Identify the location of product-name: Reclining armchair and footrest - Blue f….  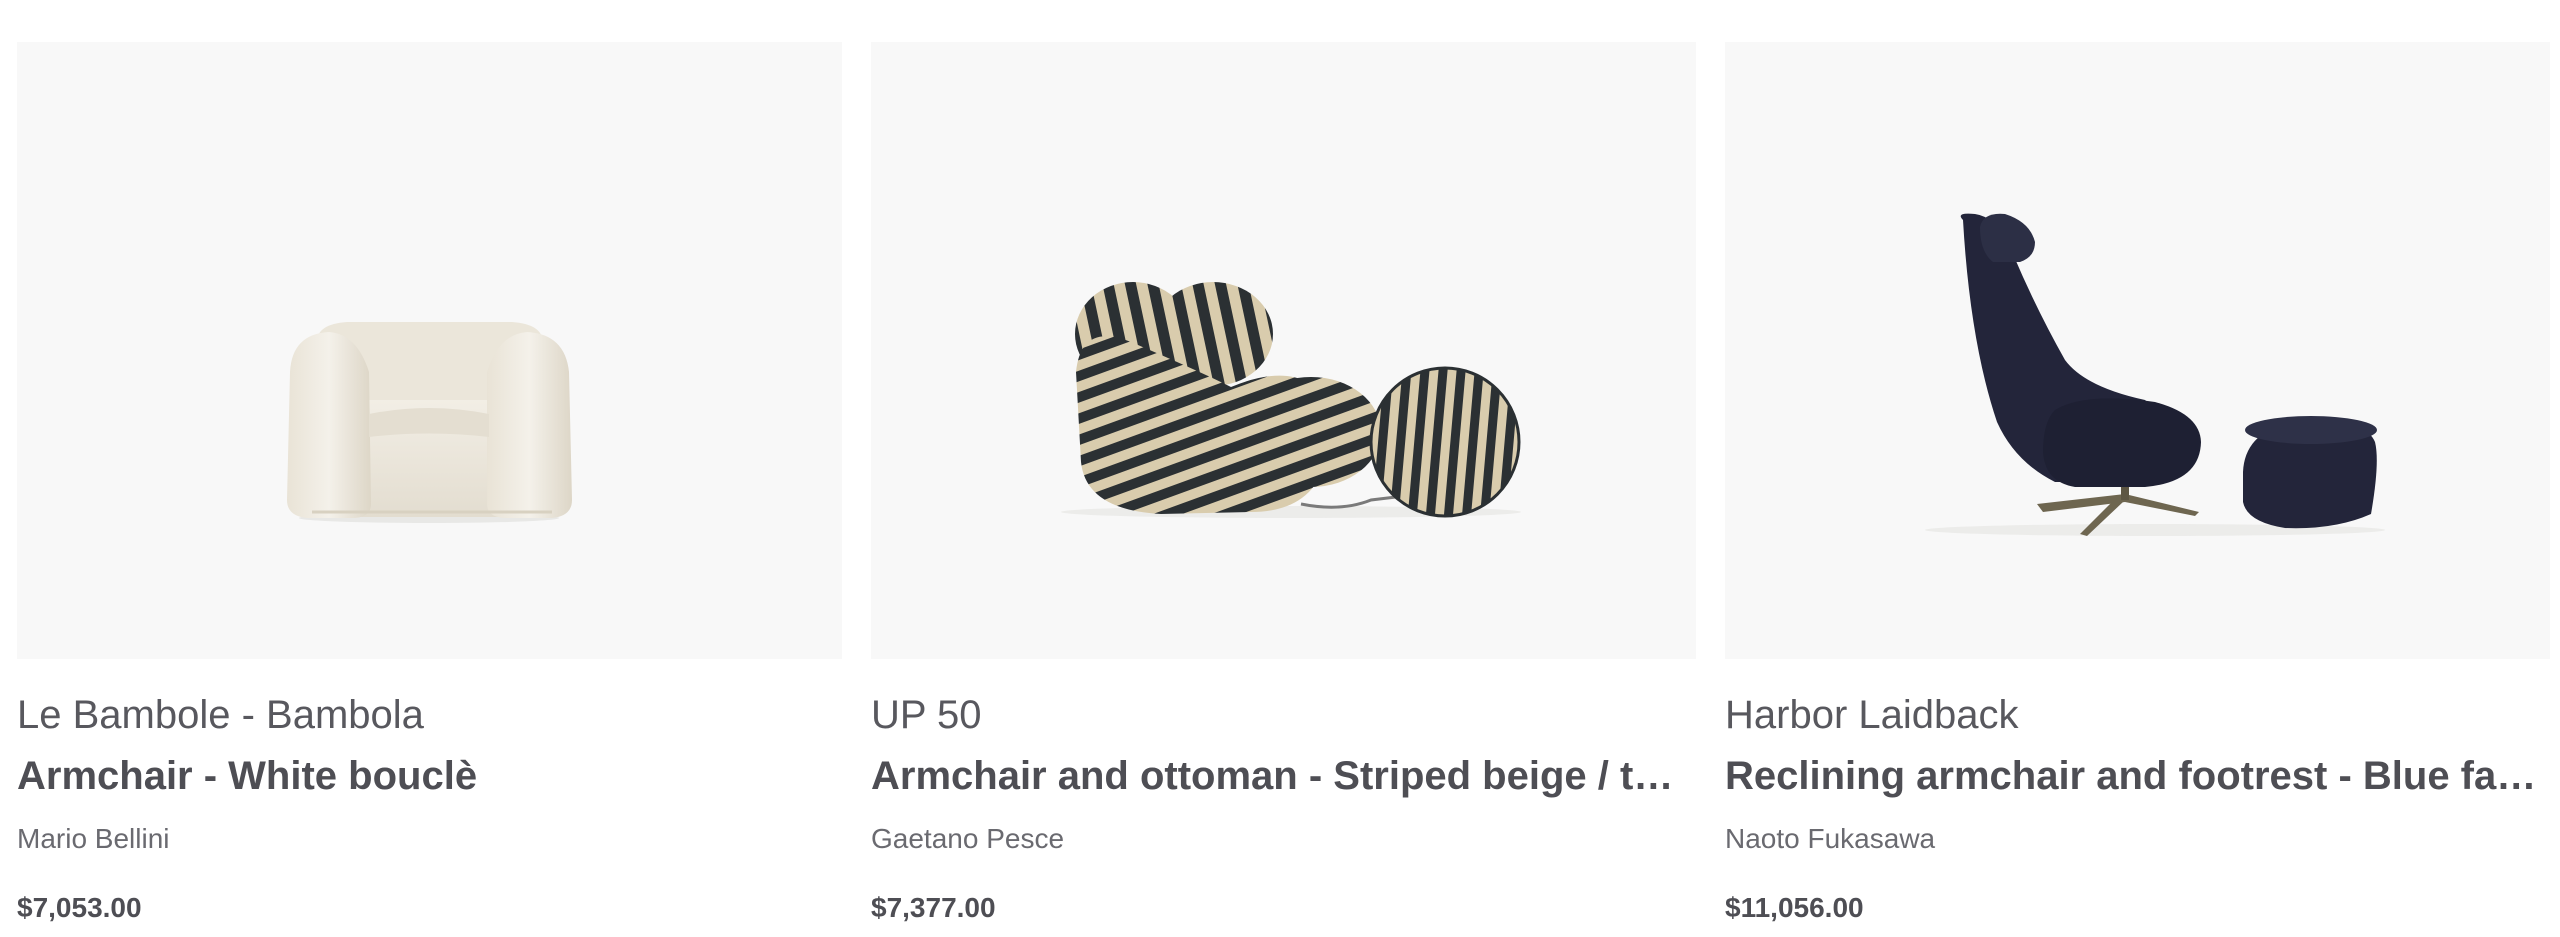
(2137, 776).